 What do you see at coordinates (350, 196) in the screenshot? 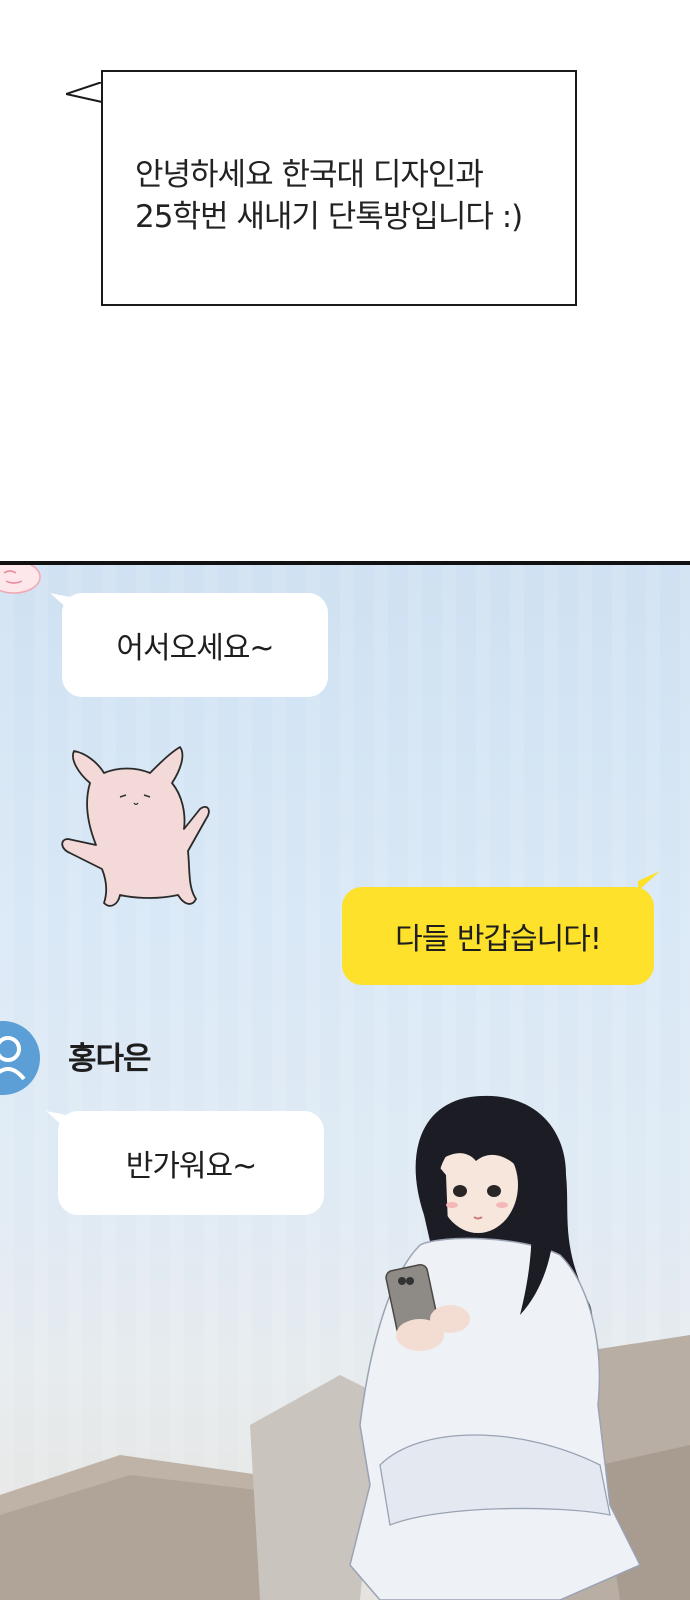
I see `narration-text: 안녕하세요 한국대 디자인과 25학번 새내기 단톡방입니다 :)` at bounding box center [350, 196].